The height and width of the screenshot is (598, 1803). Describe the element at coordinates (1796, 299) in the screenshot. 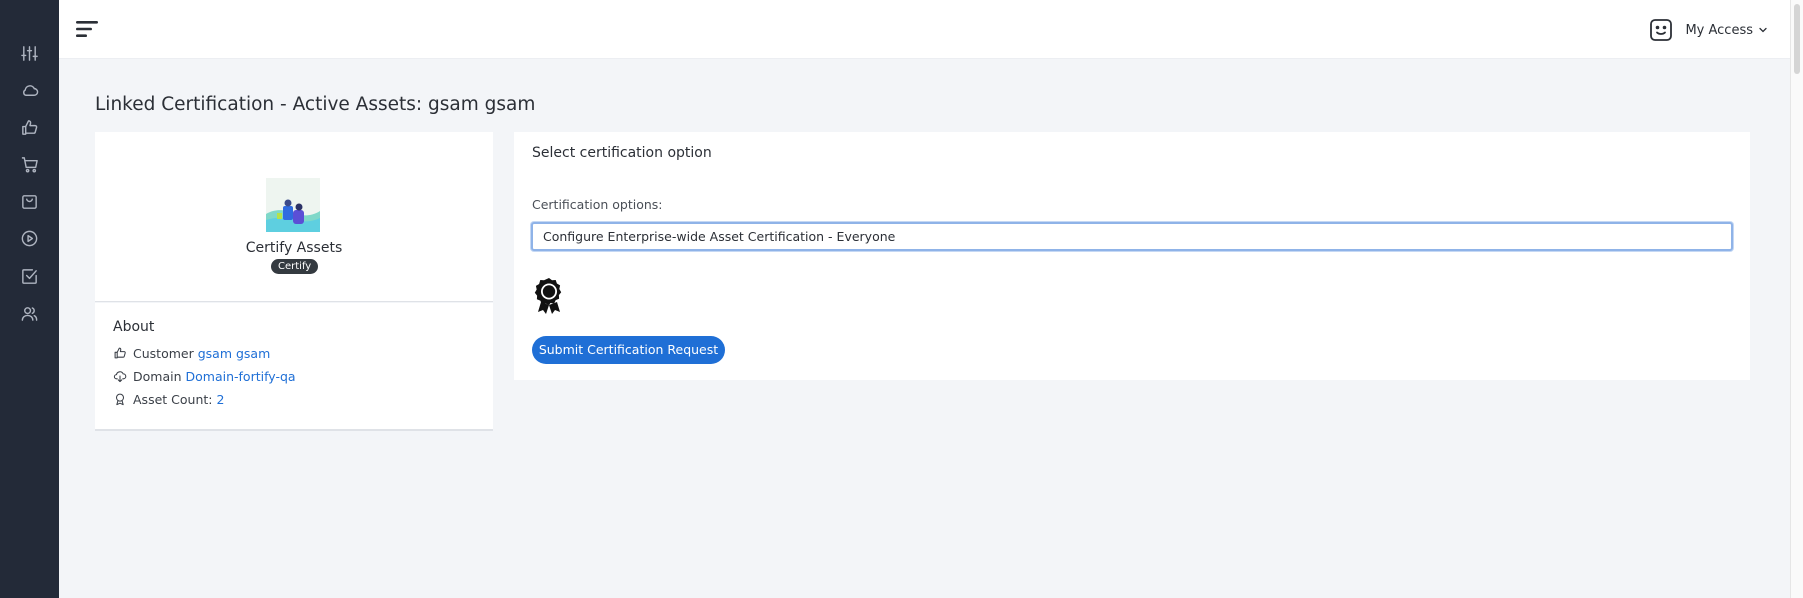

I see `page-scrollbar` at that location.